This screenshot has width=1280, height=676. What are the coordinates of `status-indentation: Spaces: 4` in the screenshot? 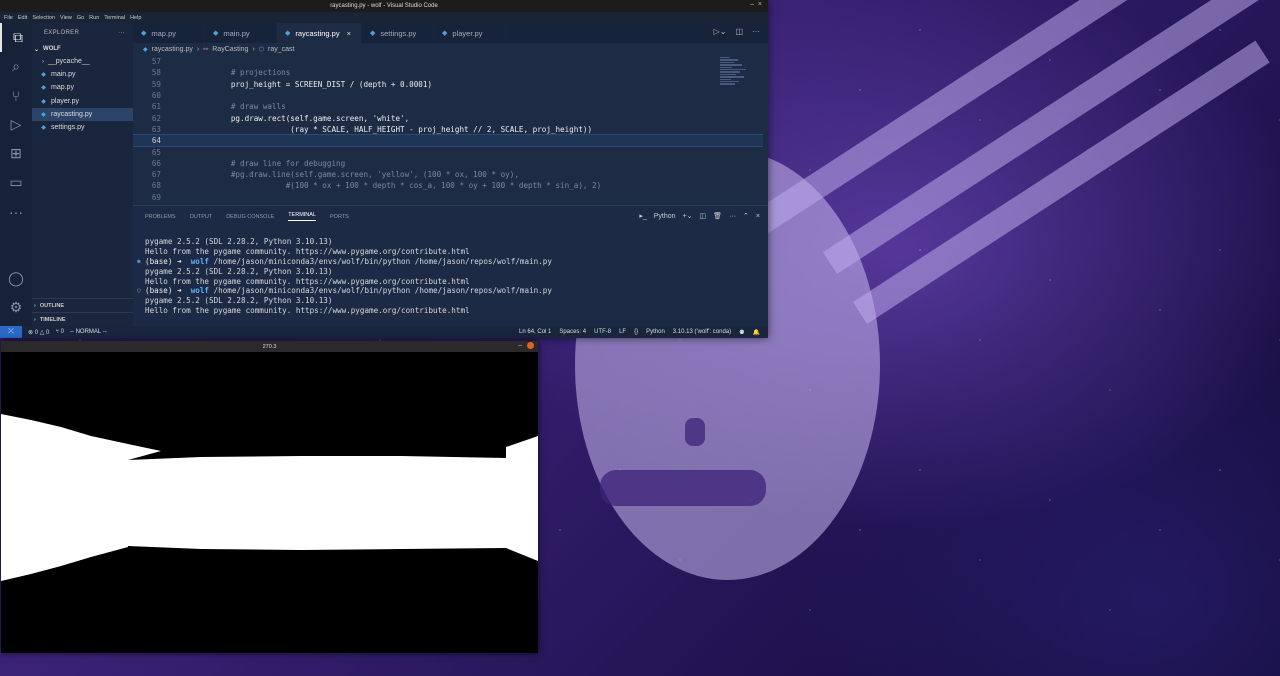 It's located at (572, 332).